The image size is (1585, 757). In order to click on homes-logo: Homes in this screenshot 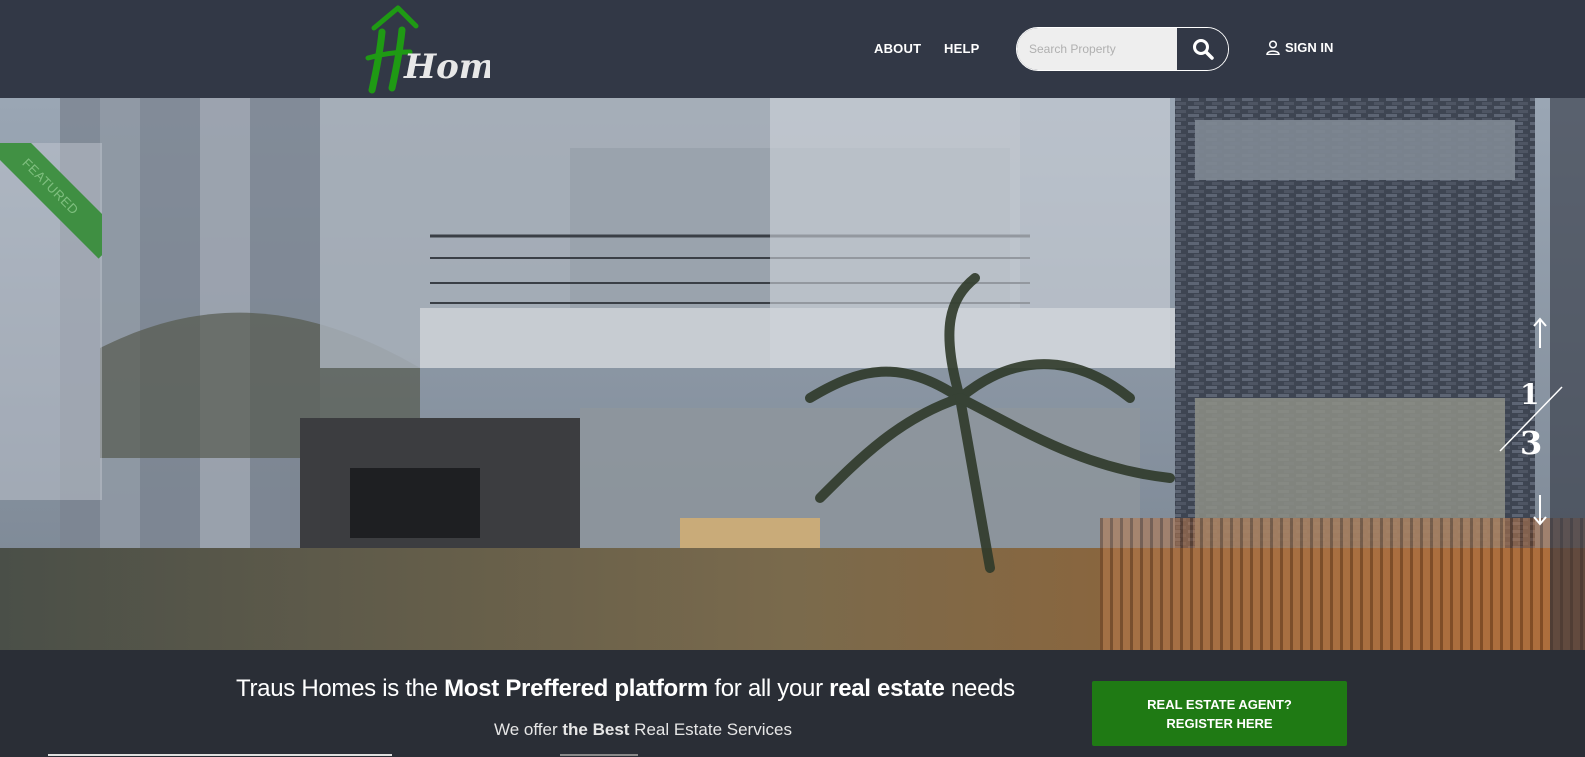, I will do `click(448, 48)`.